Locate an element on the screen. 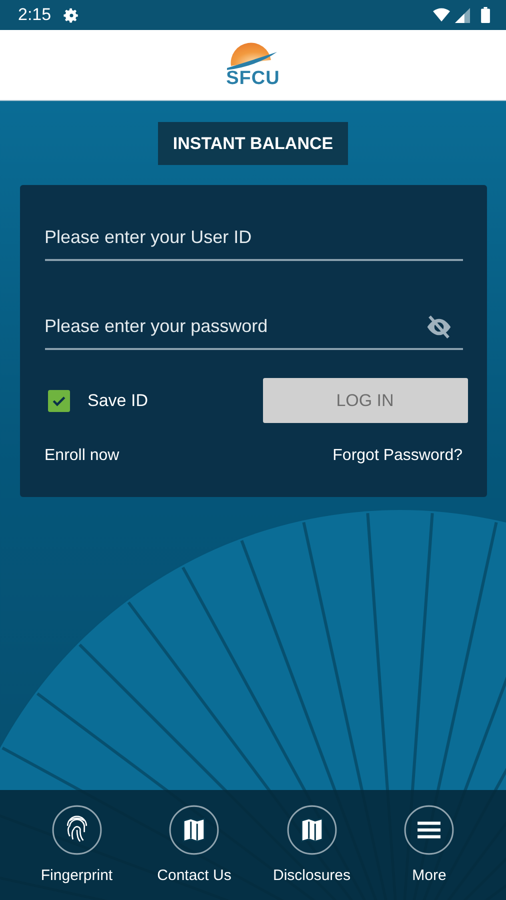 The height and width of the screenshot is (900, 506). user-id-field: Please enter your User ID is located at coordinates (253, 238).